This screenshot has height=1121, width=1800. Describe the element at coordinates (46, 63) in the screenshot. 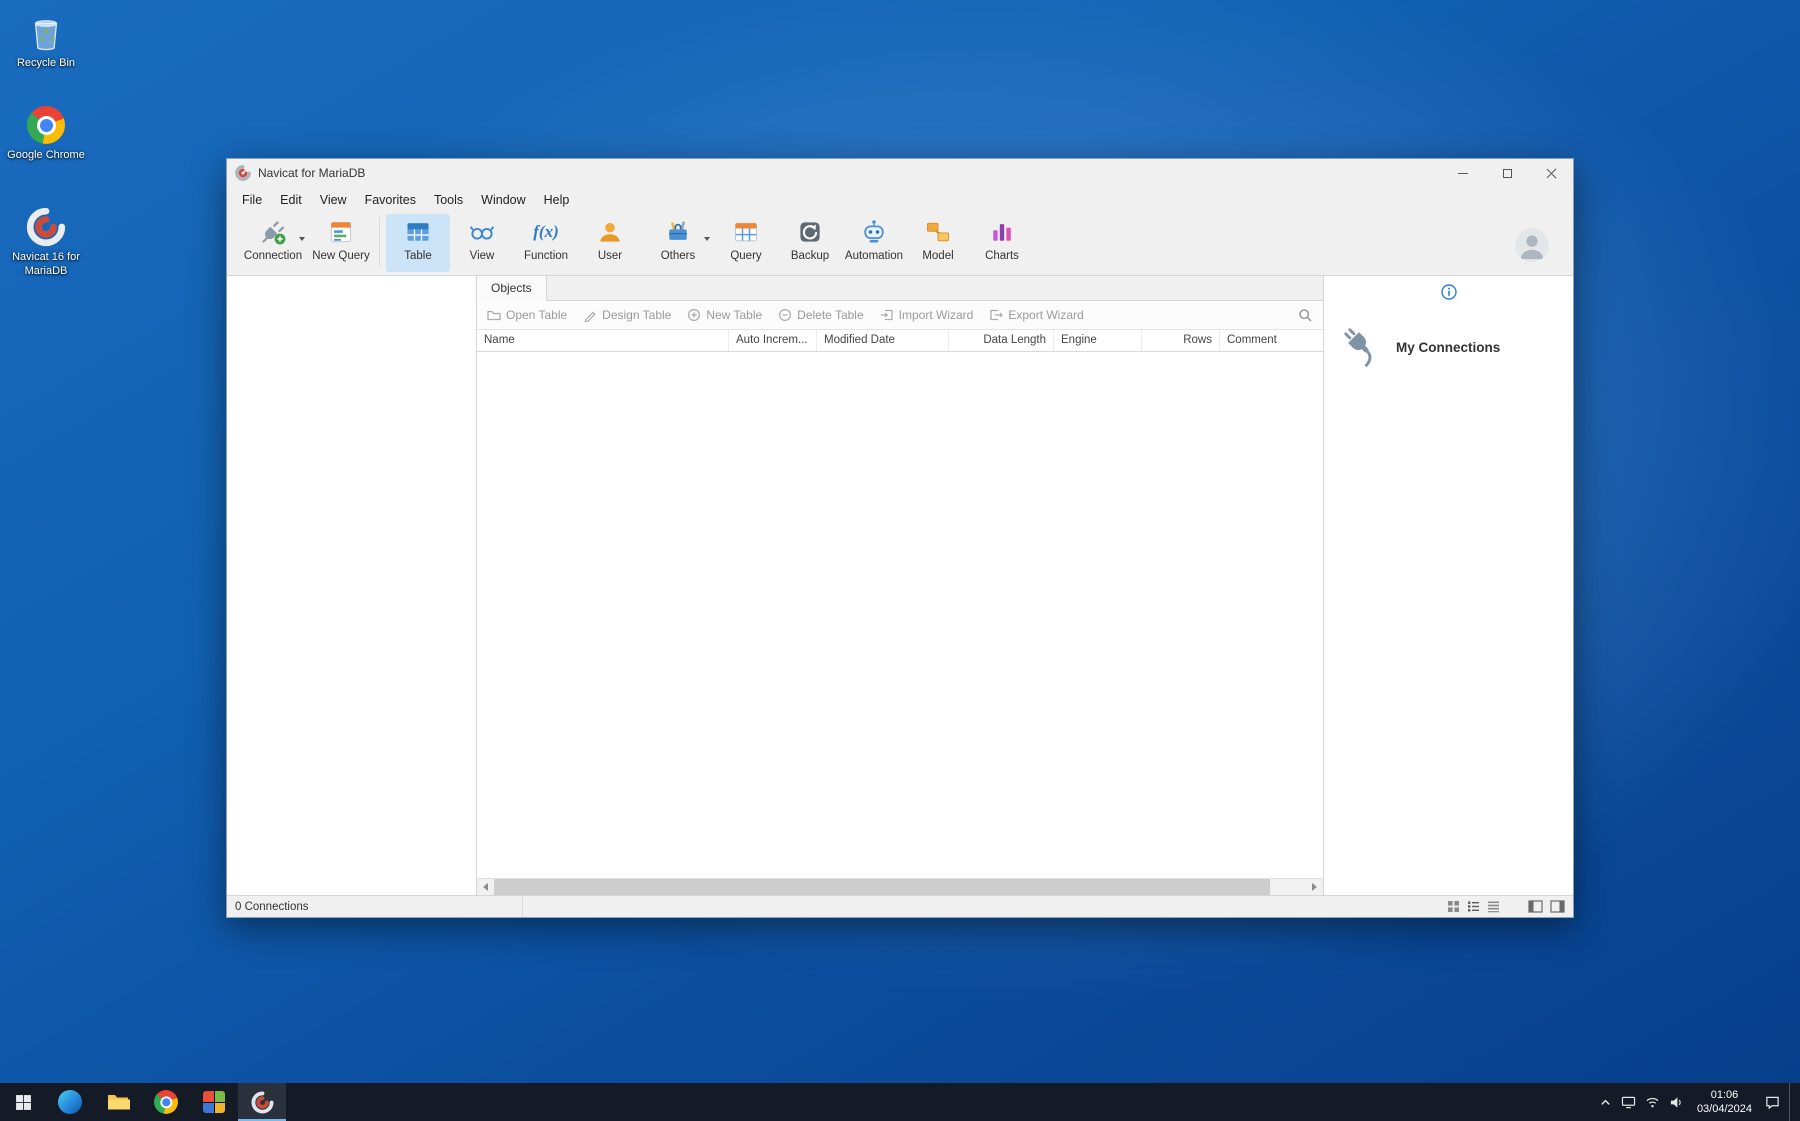

I see `desktop-icon-label: Recycle Bin` at that location.